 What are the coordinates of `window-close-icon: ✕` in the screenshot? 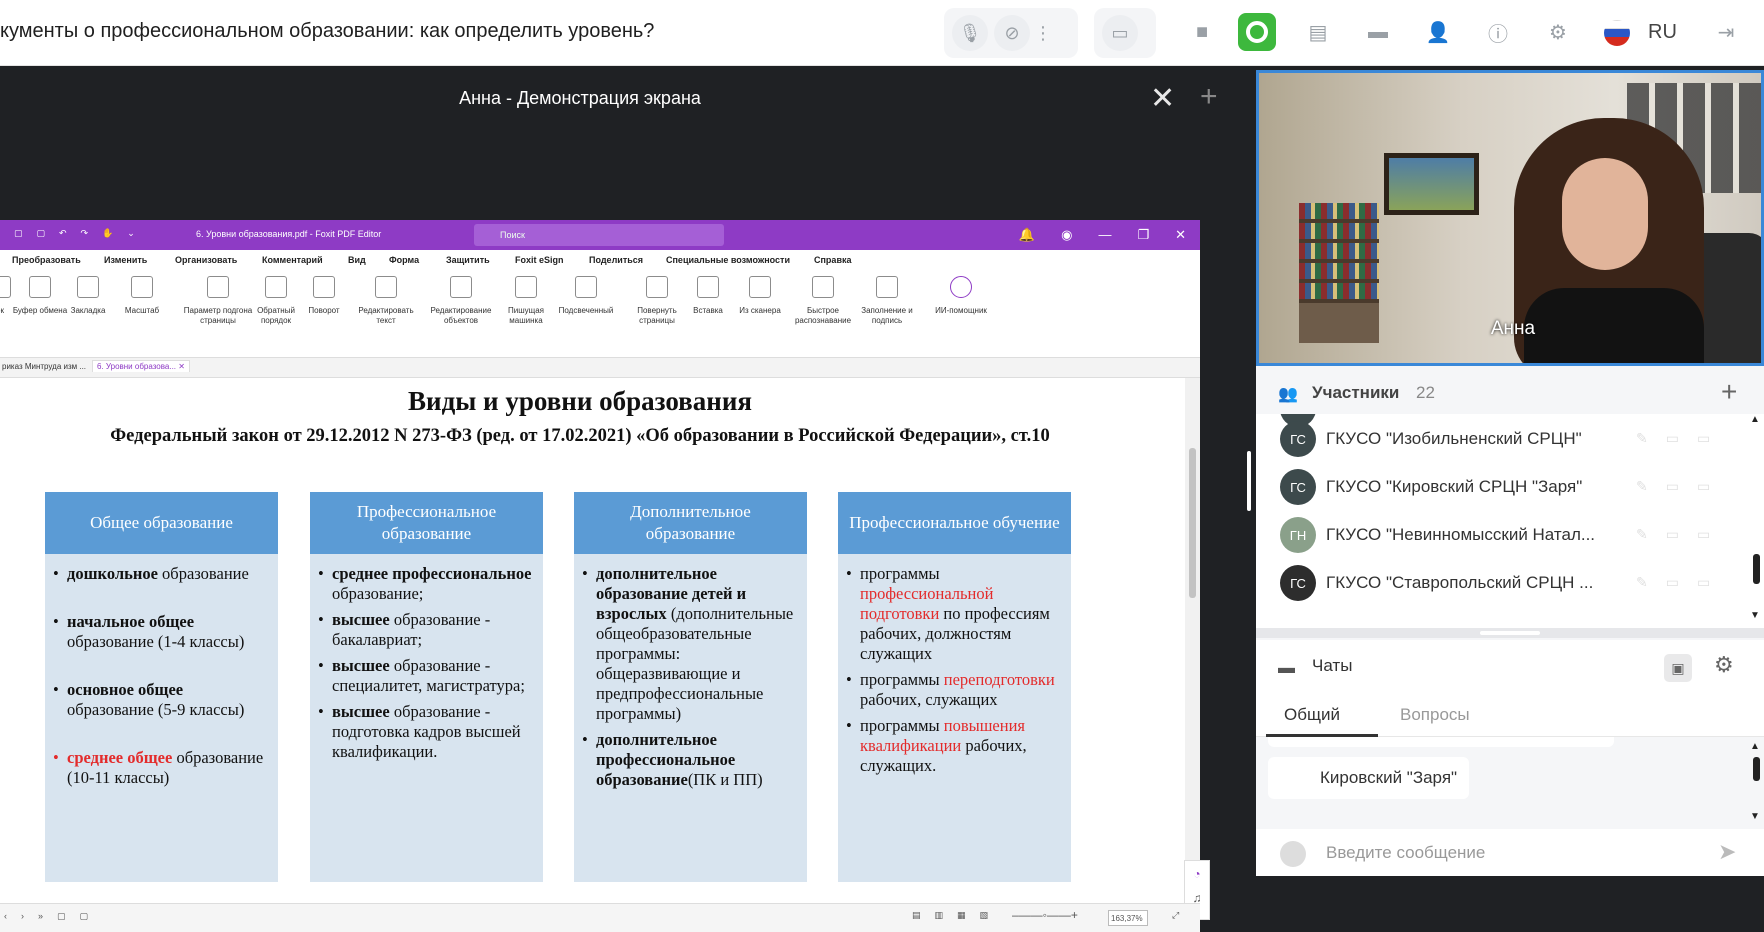 It's located at (1180, 235).